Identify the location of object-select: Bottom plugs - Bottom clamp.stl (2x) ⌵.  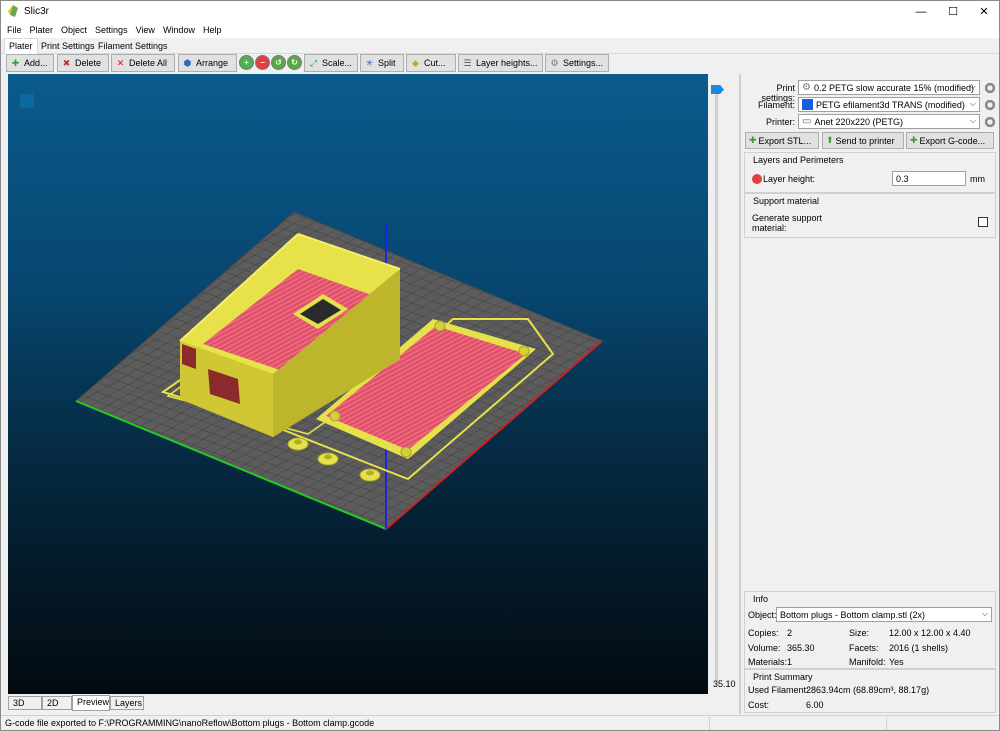
(884, 614).